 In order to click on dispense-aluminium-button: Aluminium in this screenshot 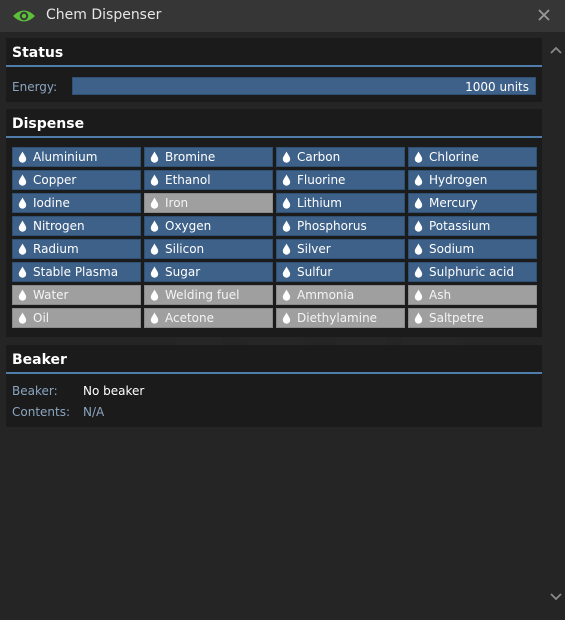, I will do `click(76, 157)`.